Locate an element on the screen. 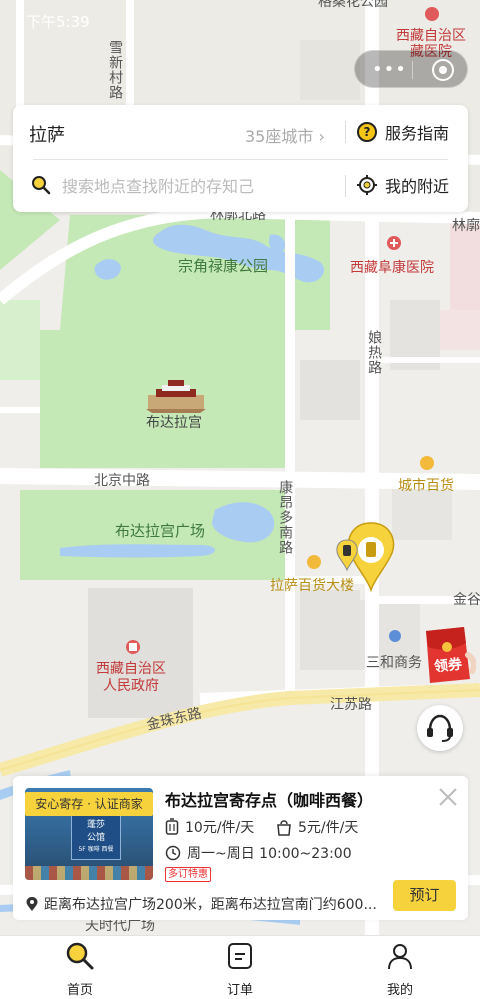 This screenshot has height=999, width=480. map-label-linkuo: 林廓 is located at coordinates (466, 226).